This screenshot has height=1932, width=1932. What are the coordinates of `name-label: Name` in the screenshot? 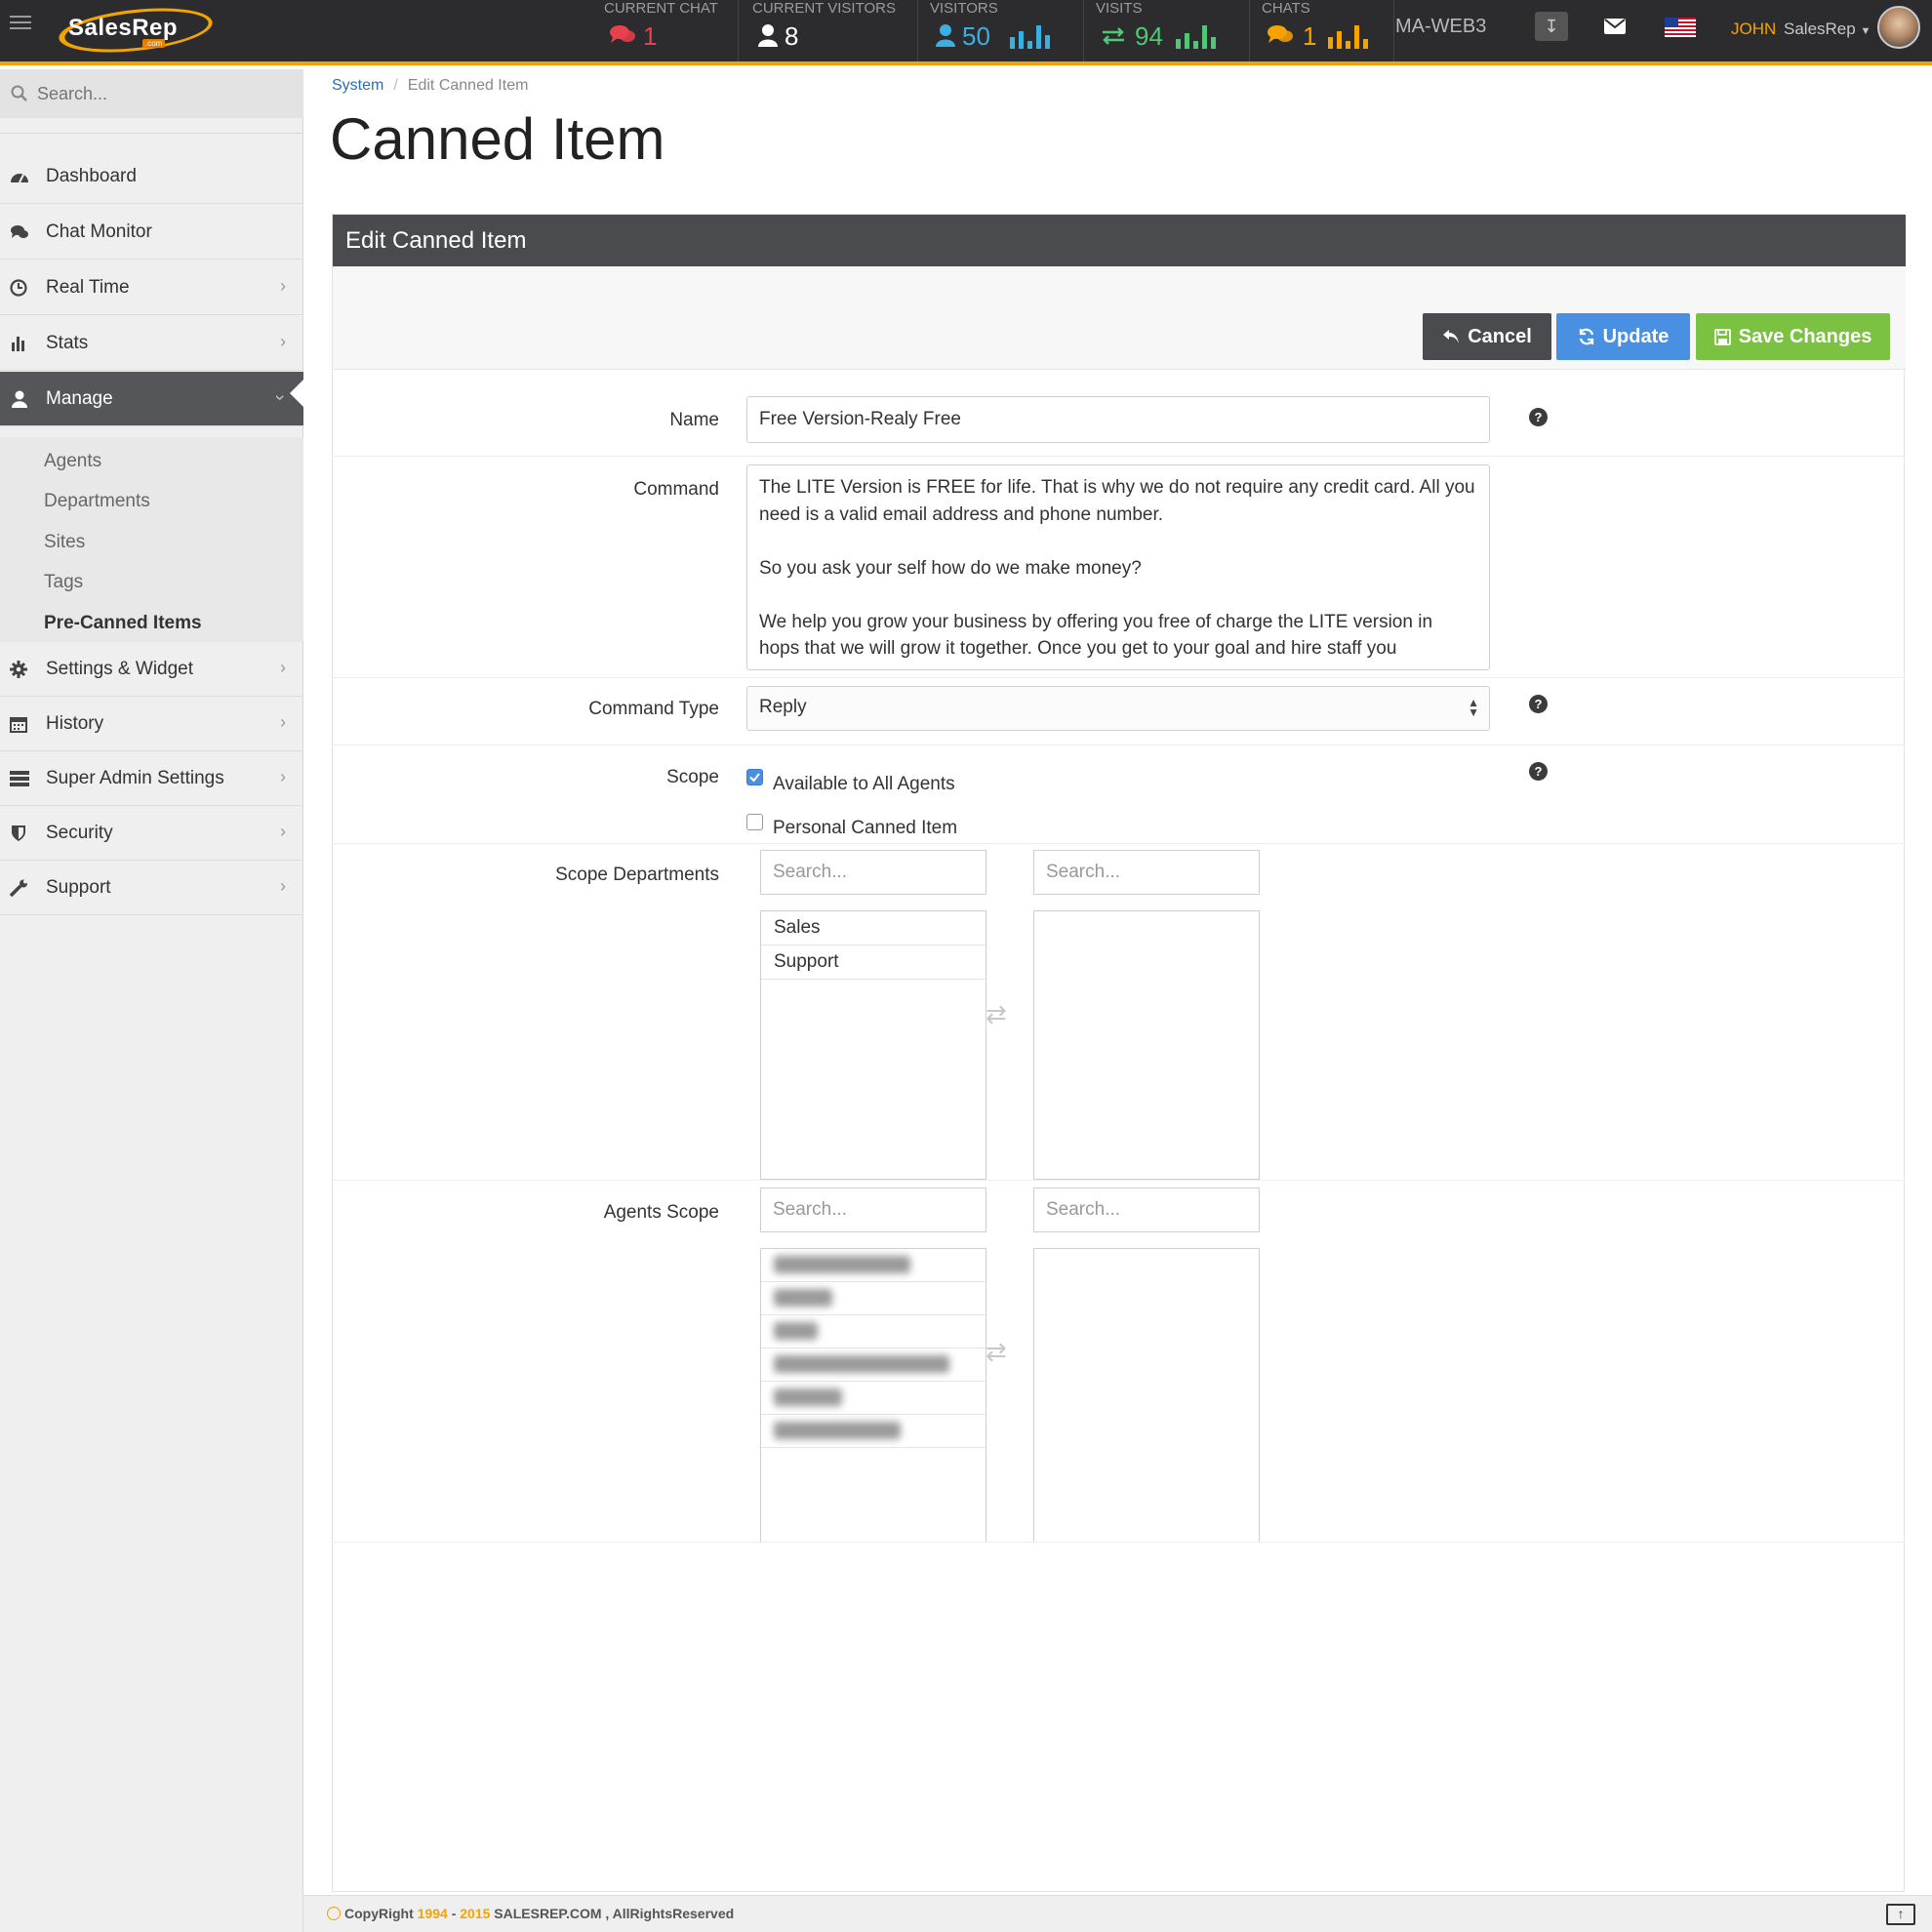 It's located at (694, 420).